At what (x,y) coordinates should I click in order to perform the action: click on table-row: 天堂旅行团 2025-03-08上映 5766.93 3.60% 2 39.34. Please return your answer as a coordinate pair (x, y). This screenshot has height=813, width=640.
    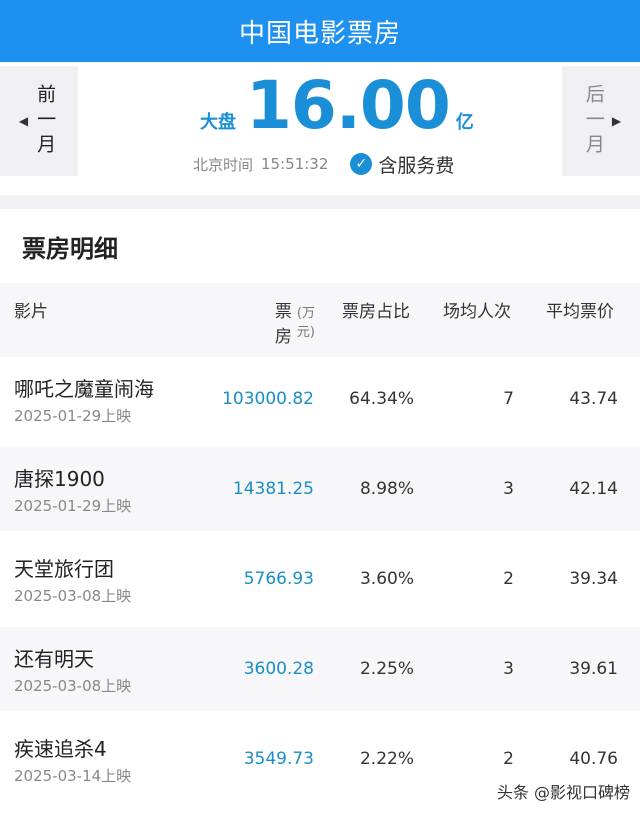
    Looking at the image, I should click on (320, 579).